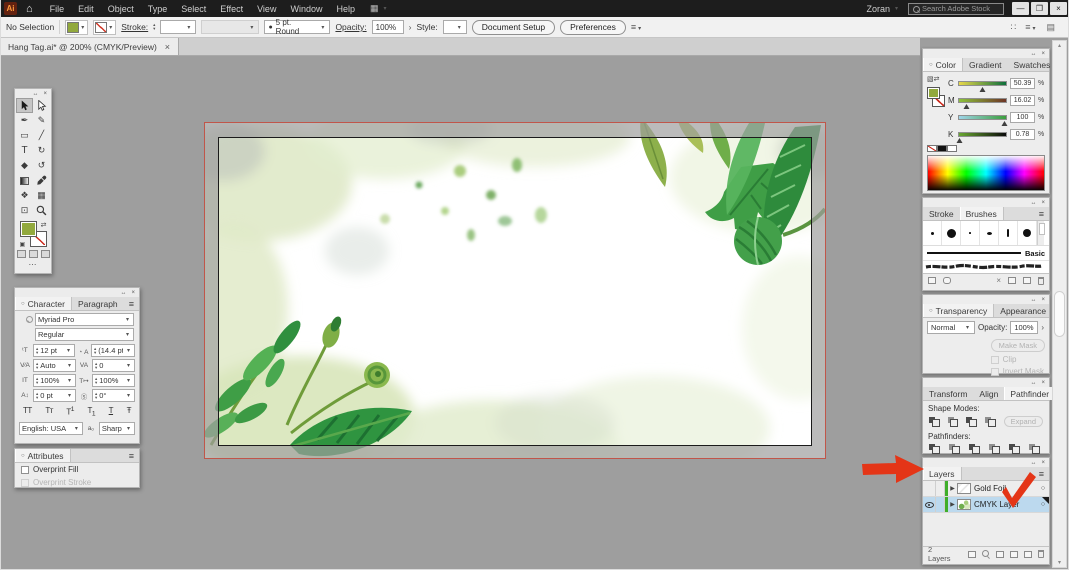 Image resolution: width=1069 pixels, height=570 pixels. What do you see at coordinates (1042, 327) in the screenshot?
I see `opacity-more-icon: ›` at bounding box center [1042, 327].